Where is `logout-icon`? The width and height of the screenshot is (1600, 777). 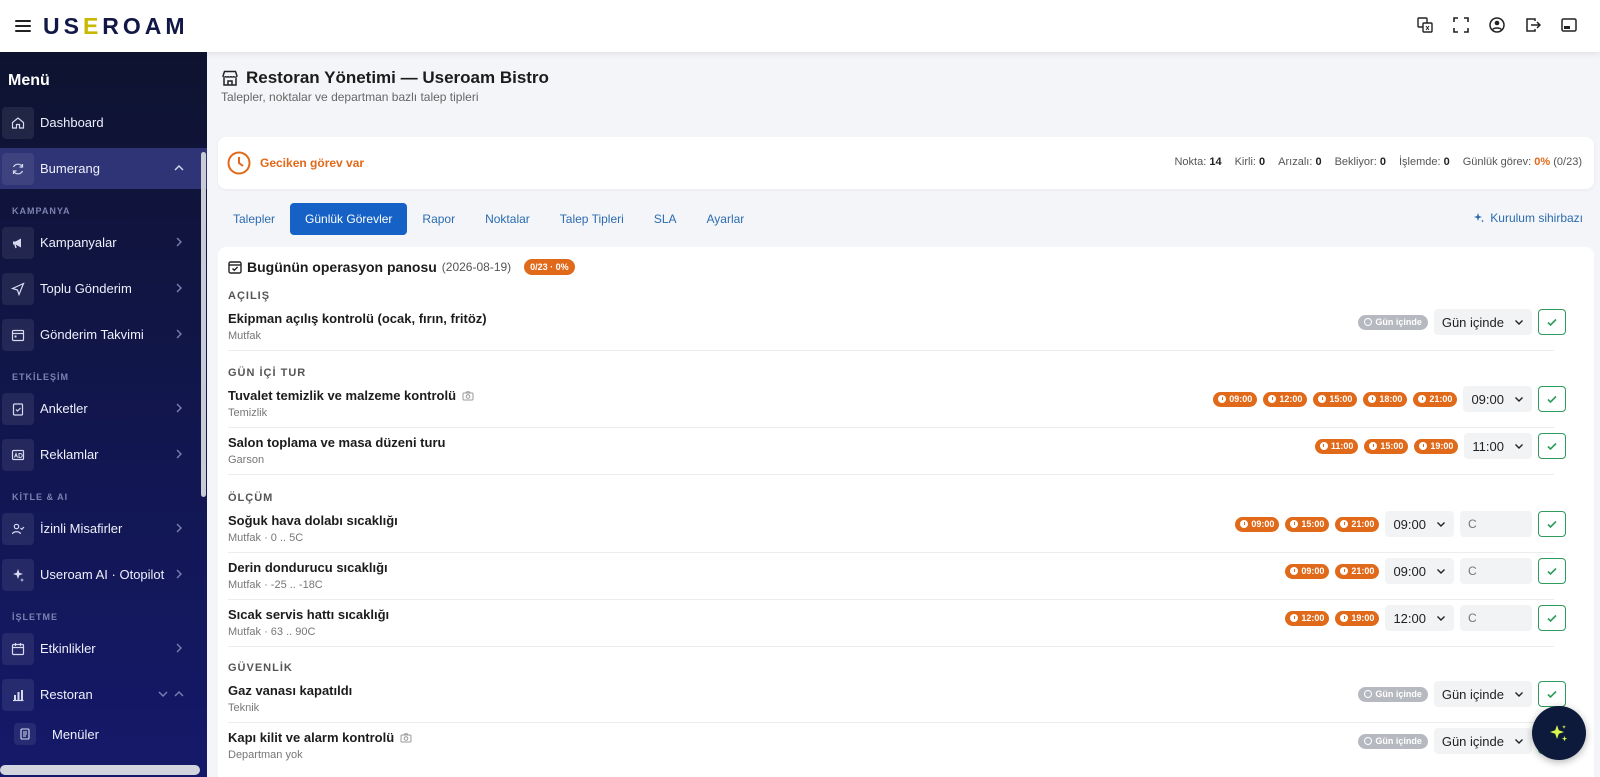
logout-icon is located at coordinates (1533, 25).